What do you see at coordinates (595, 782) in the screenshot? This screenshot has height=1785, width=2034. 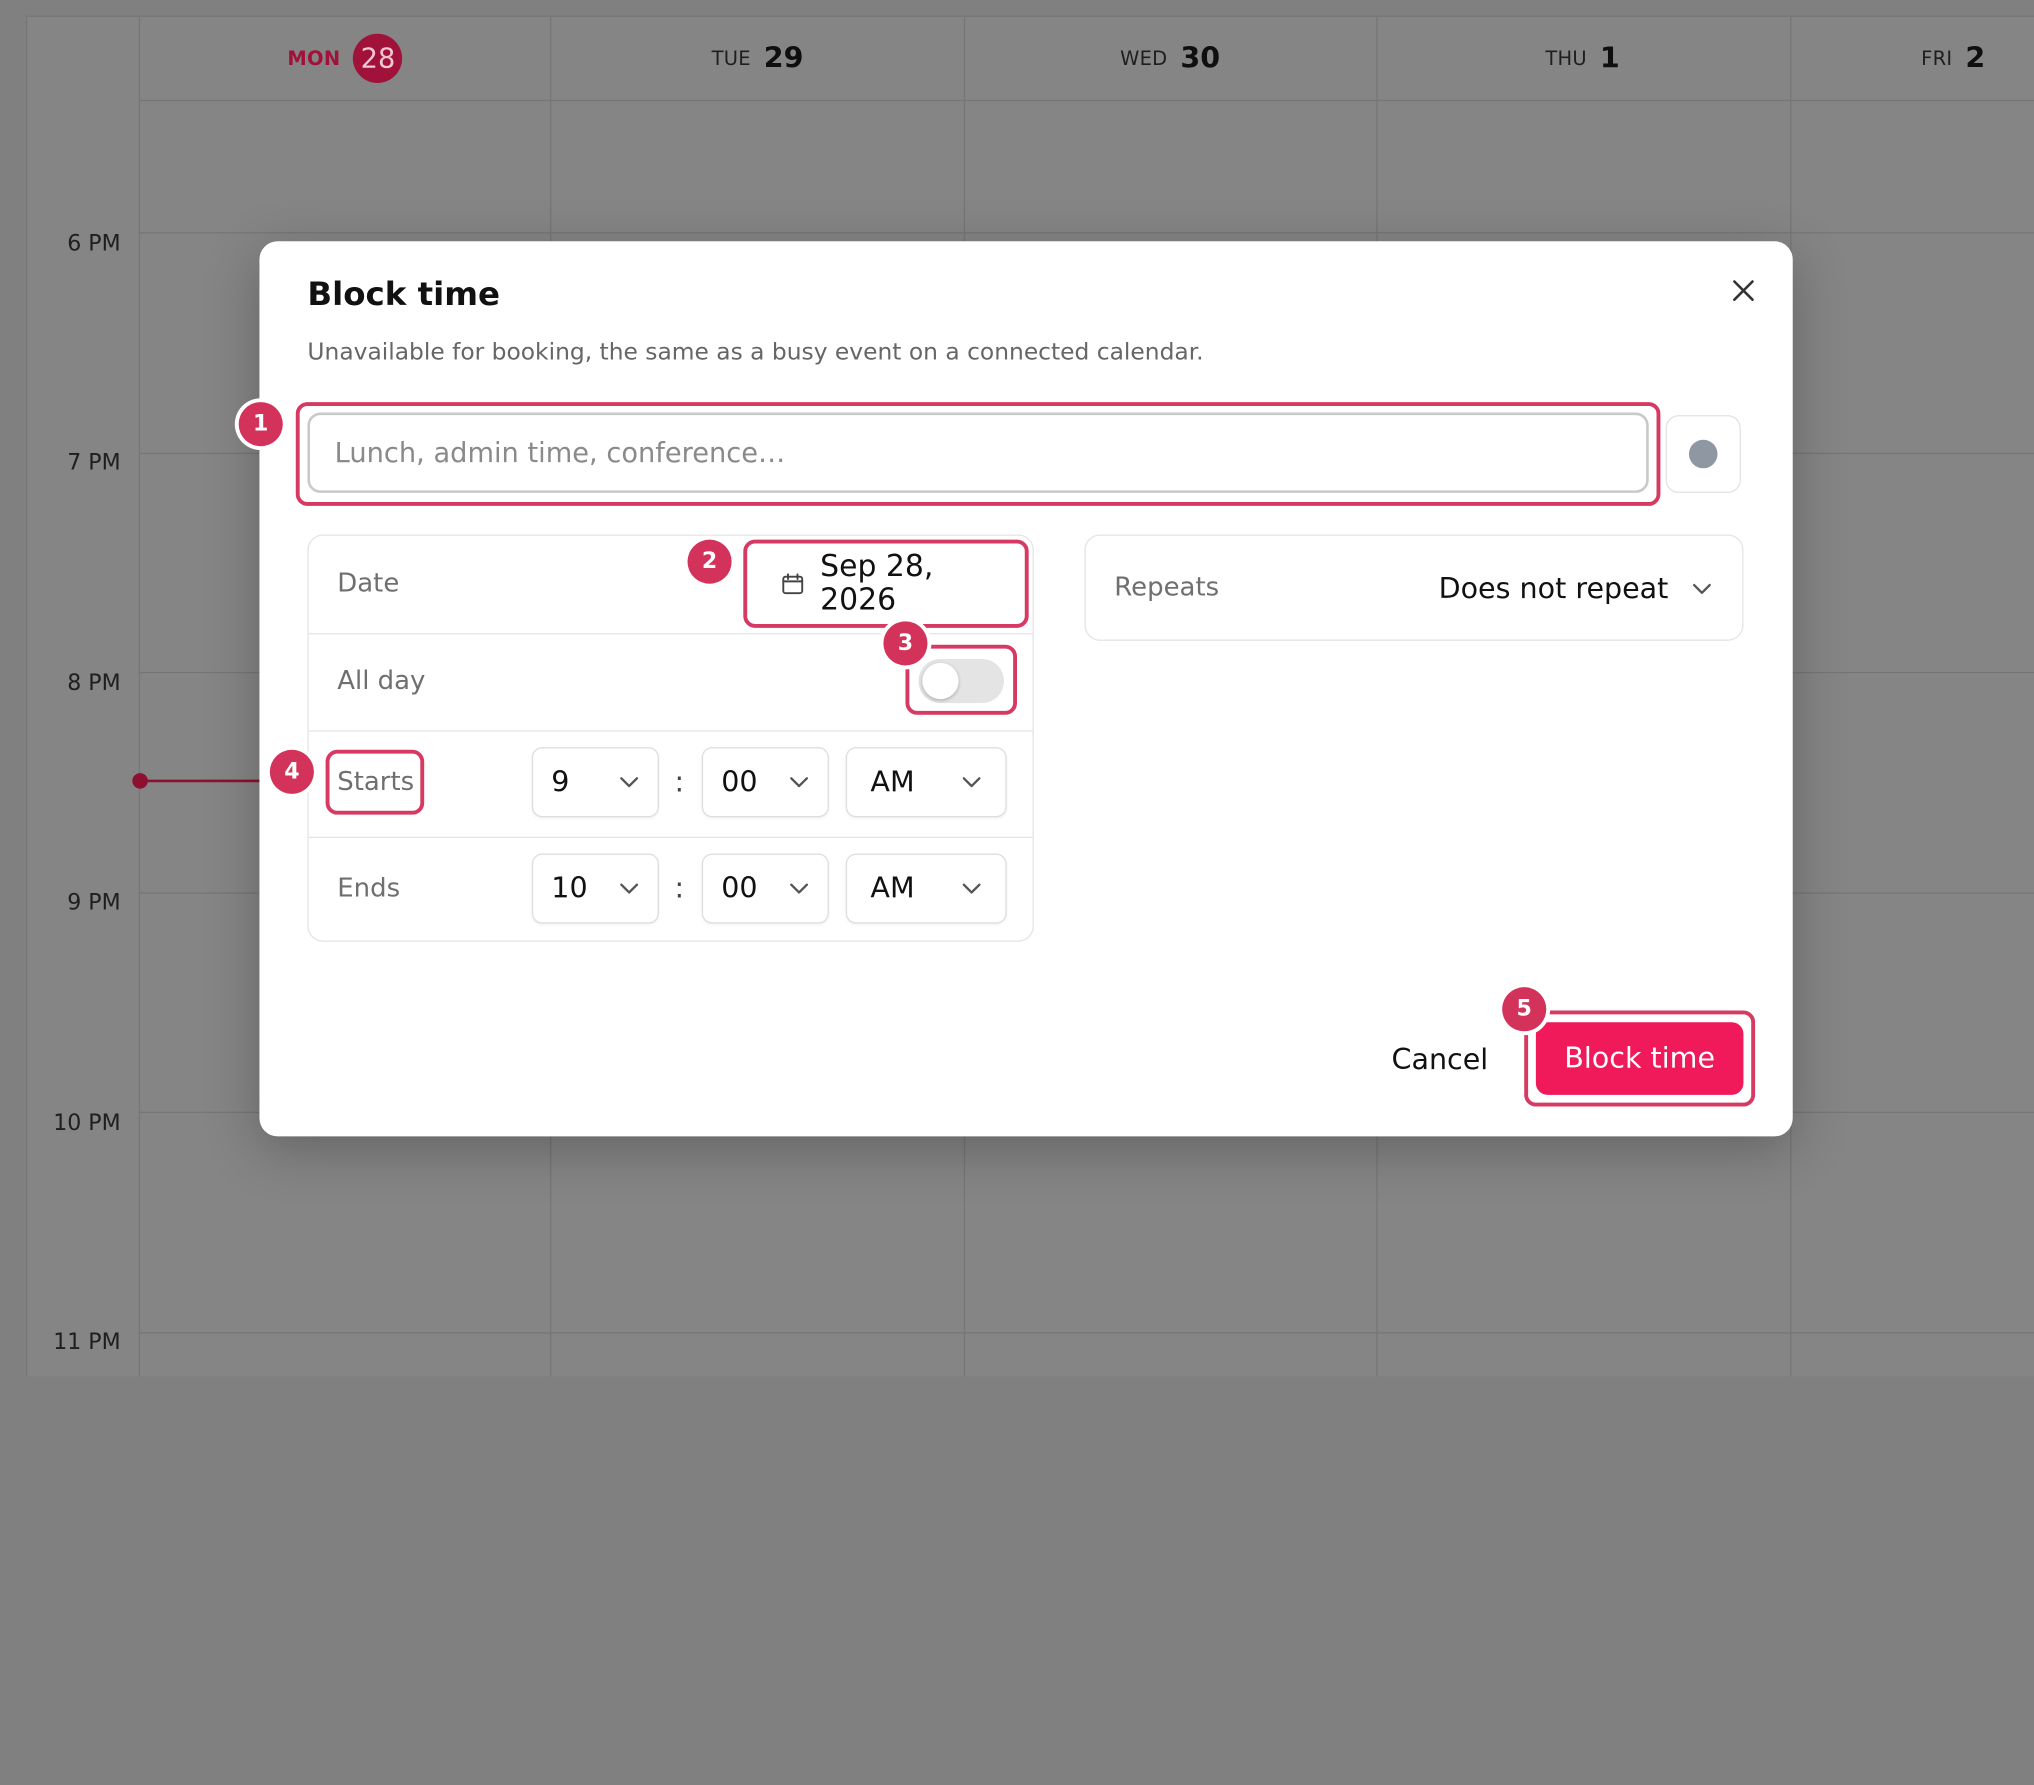 I see `start-hour-select: 9` at bounding box center [595, 782].